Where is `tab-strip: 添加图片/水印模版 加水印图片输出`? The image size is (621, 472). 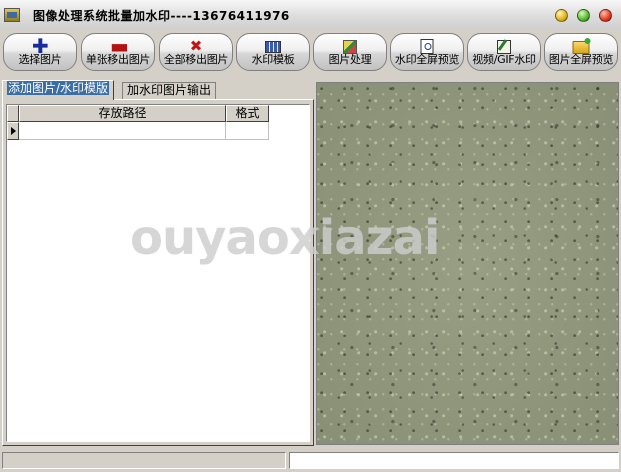
tab-strip: 添加图片/水印模版 加水印图片输出 is located at coordinates (158, 90).